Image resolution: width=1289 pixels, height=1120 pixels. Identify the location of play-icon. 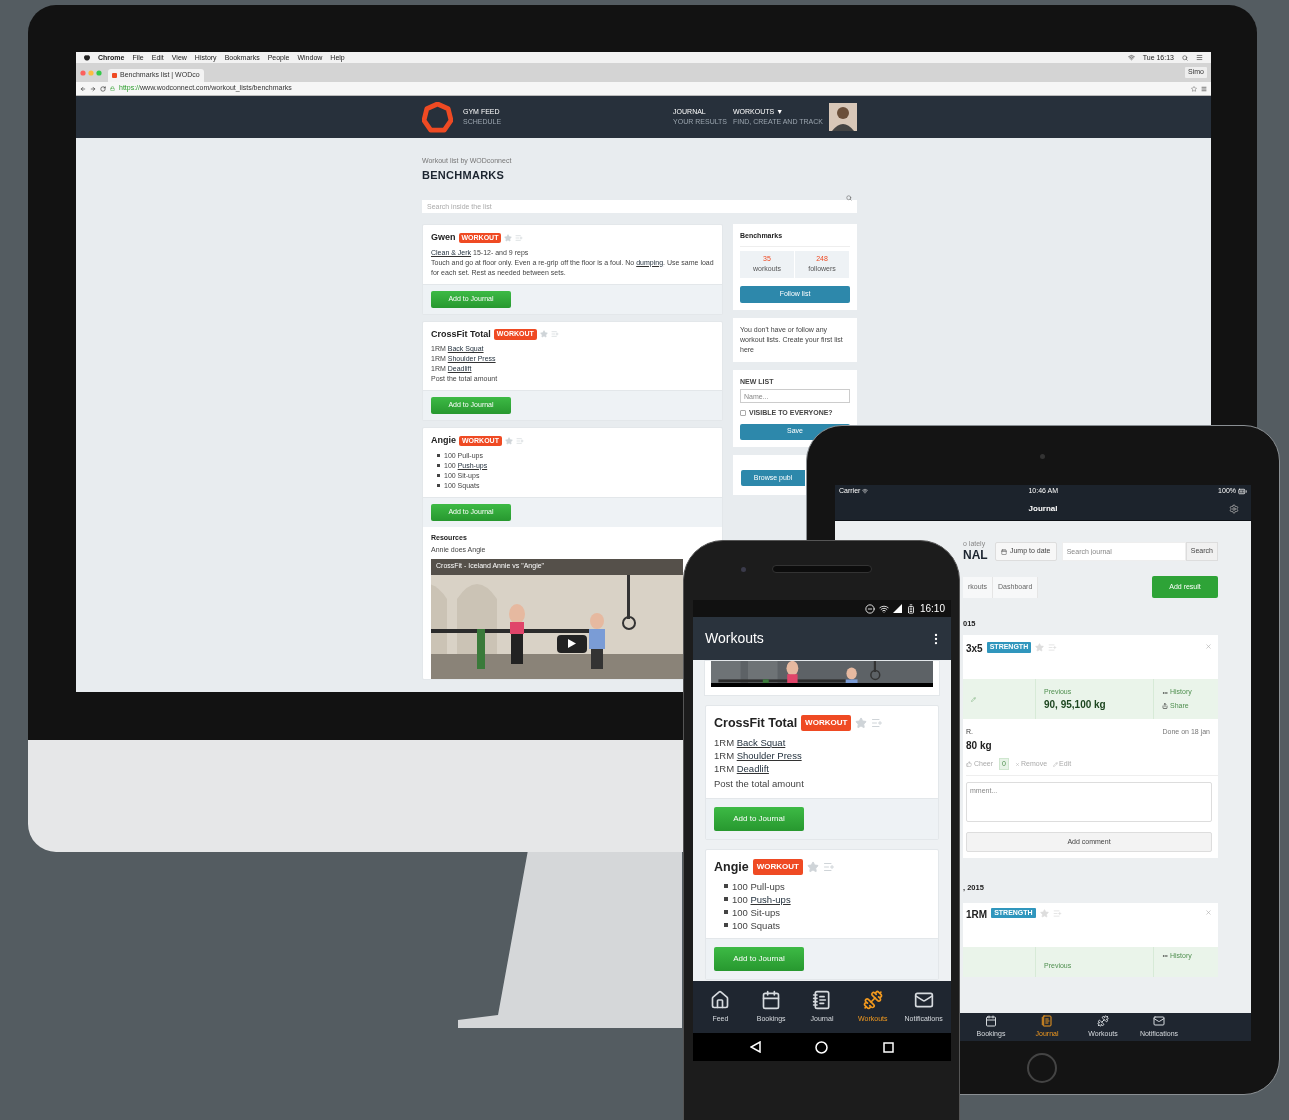
(572, 643).